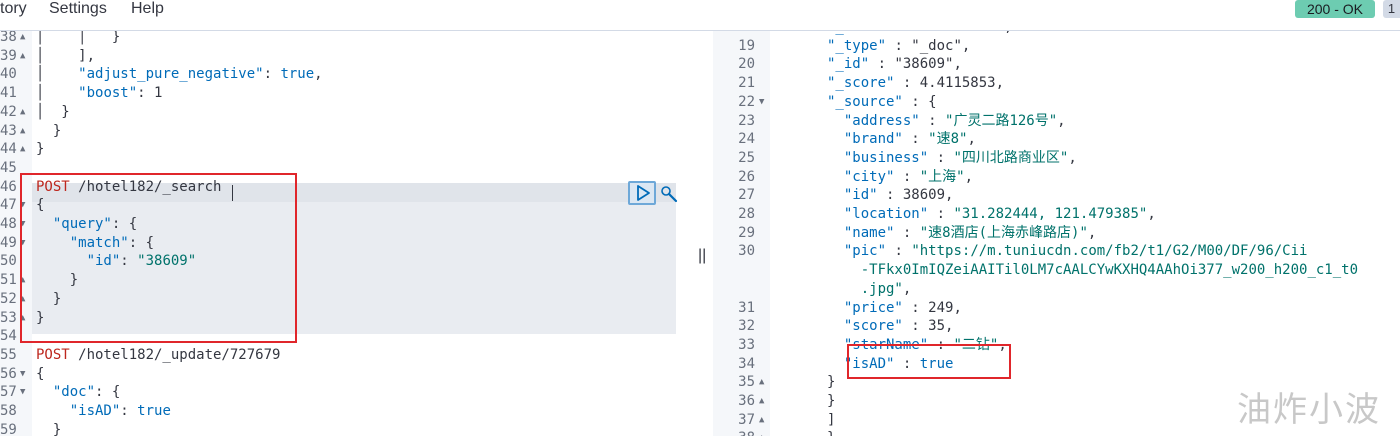 Image resolution: width=1400 pixels, height=436 pixels. Describe the element at coordinates (894, 64) in the screenshot. I see `code-text: "_id" : "38609",` at that location.